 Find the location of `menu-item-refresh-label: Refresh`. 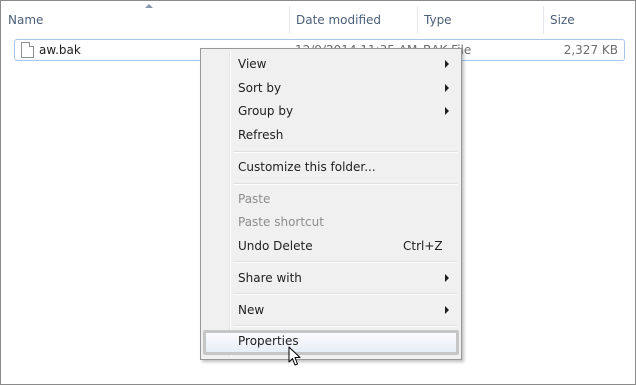

menu-item-refresh-label: Refresh is located at coordinates (261, 135).